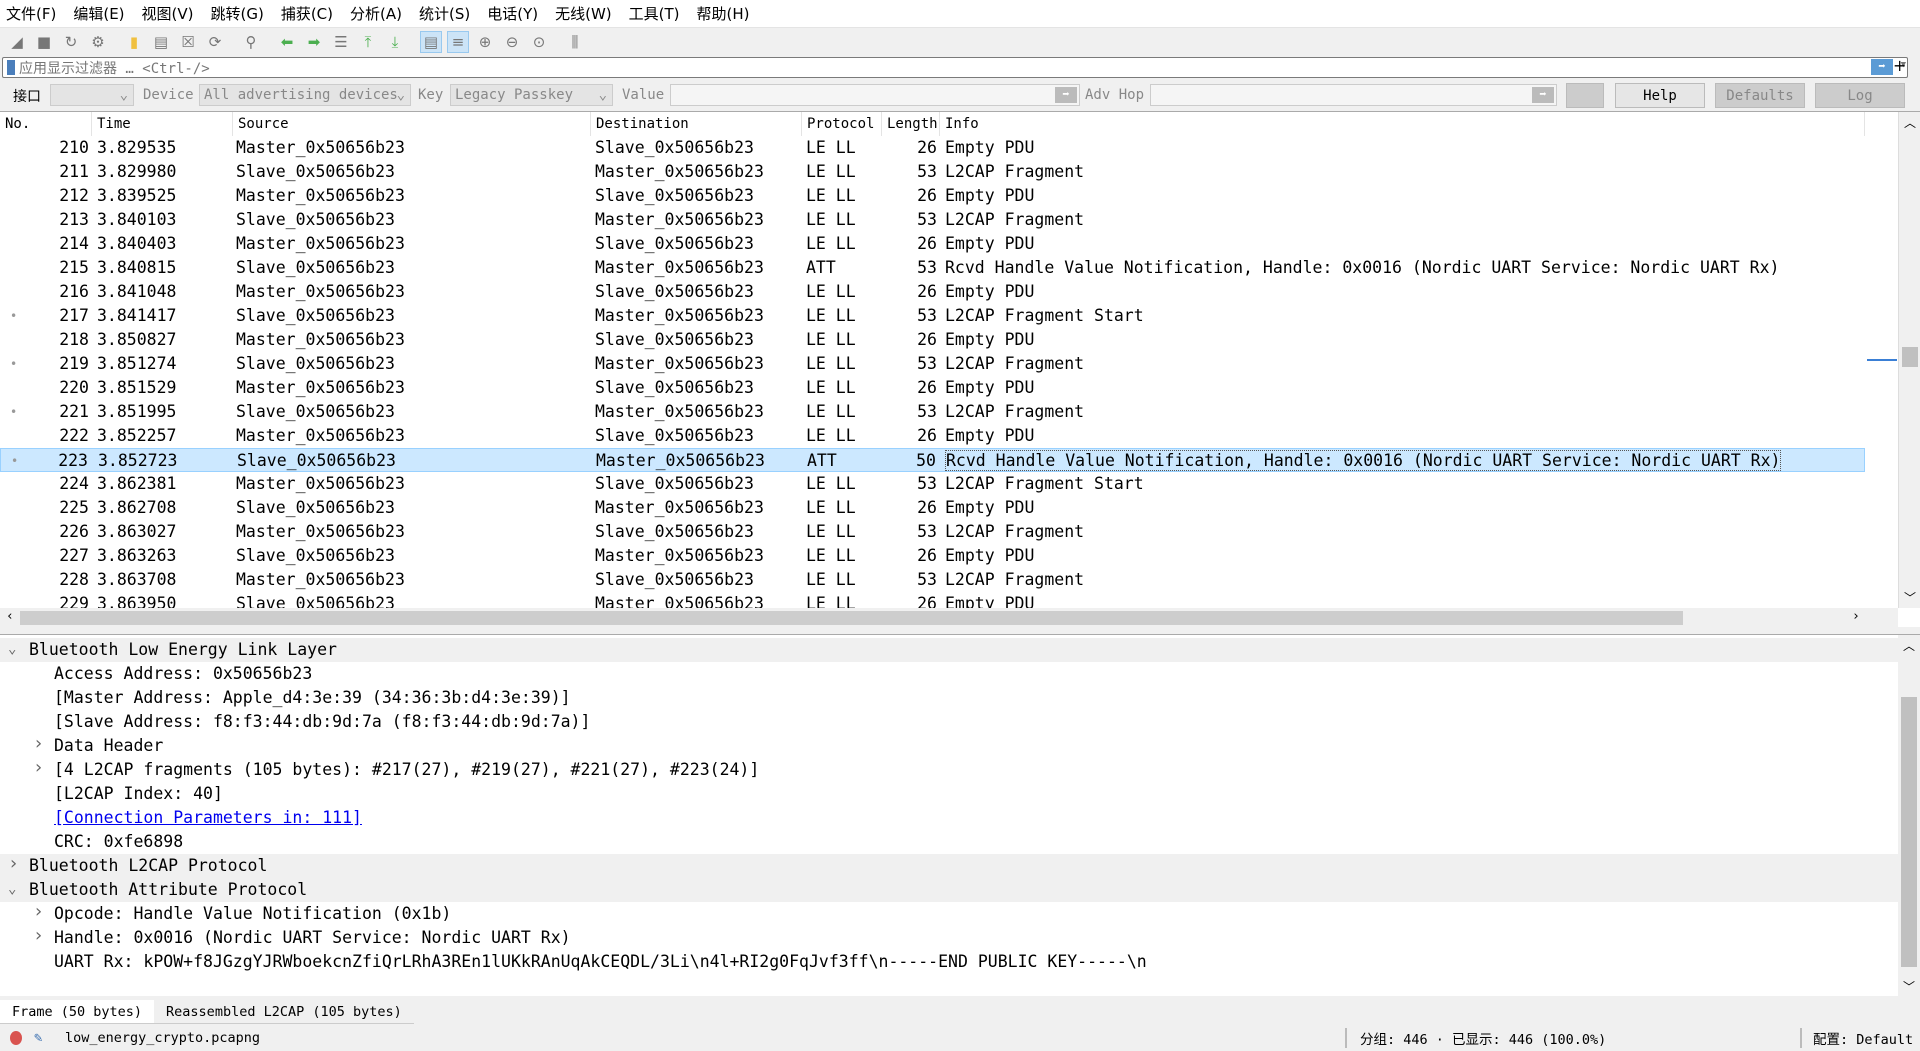 Image resolution: width=1920 pixels, height=1051 pixels. What do you see at coordinates (485, 42) in the screenshot?
I see `zoom-in-icon: ⊕` at bounding box center [485, 42].